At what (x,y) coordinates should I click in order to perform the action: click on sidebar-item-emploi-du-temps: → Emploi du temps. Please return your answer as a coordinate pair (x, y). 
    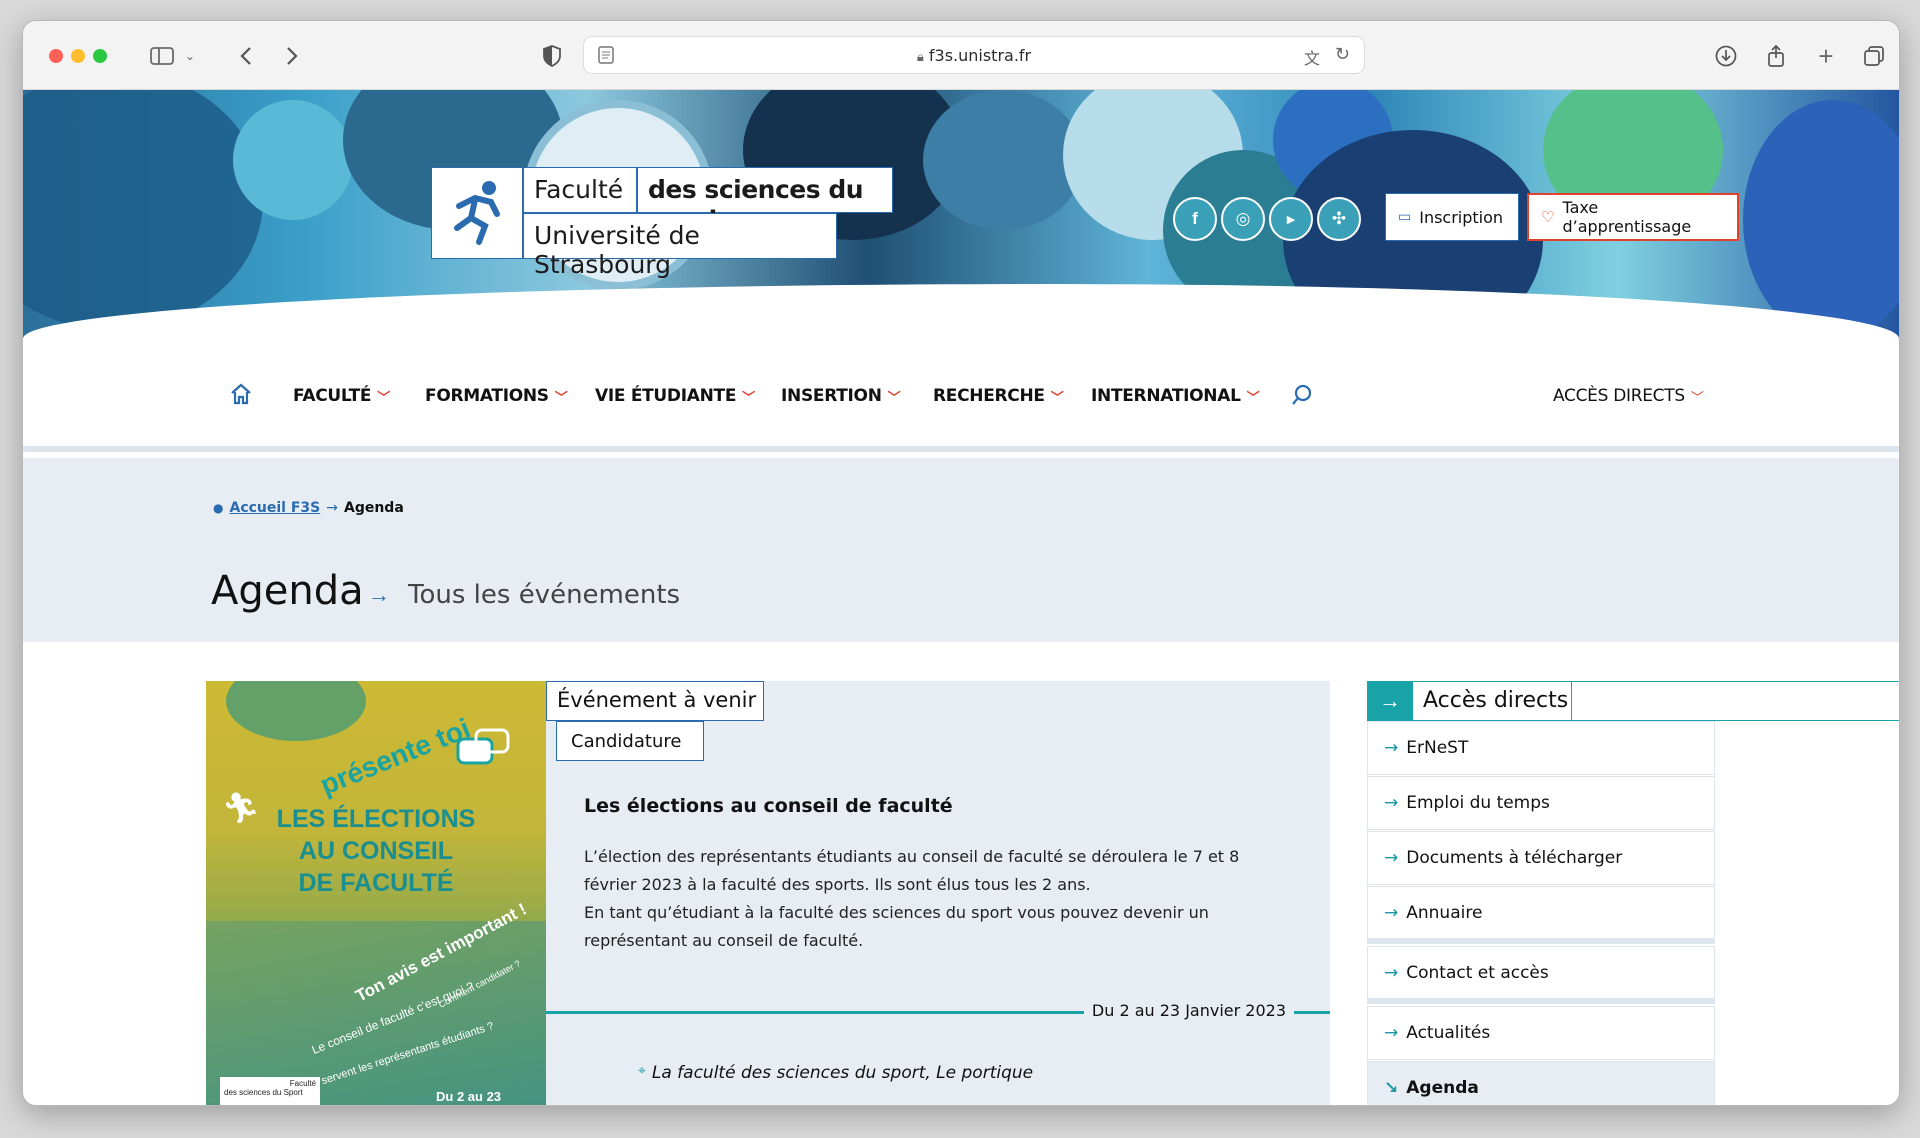
    Looking at the image, I should click on (1541, 803).